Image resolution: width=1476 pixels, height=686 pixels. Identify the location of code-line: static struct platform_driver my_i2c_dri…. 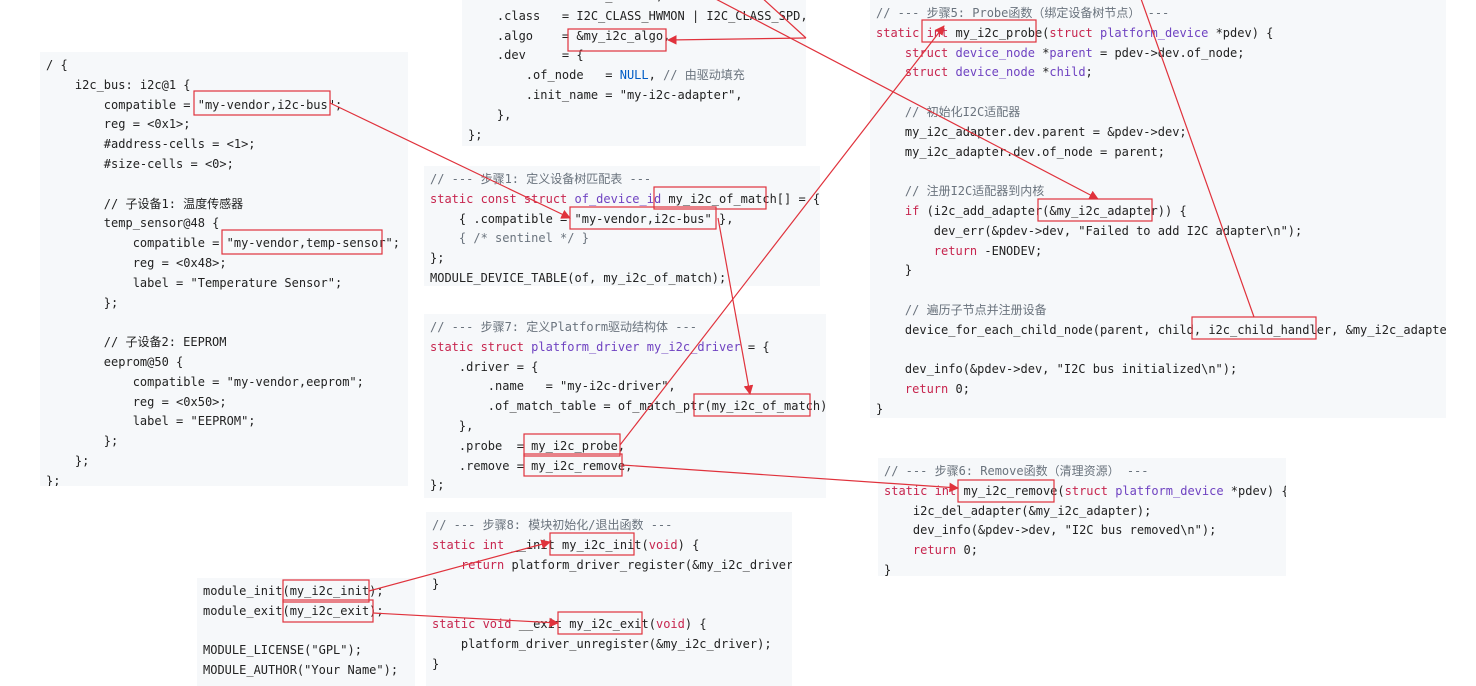
(628, 348).